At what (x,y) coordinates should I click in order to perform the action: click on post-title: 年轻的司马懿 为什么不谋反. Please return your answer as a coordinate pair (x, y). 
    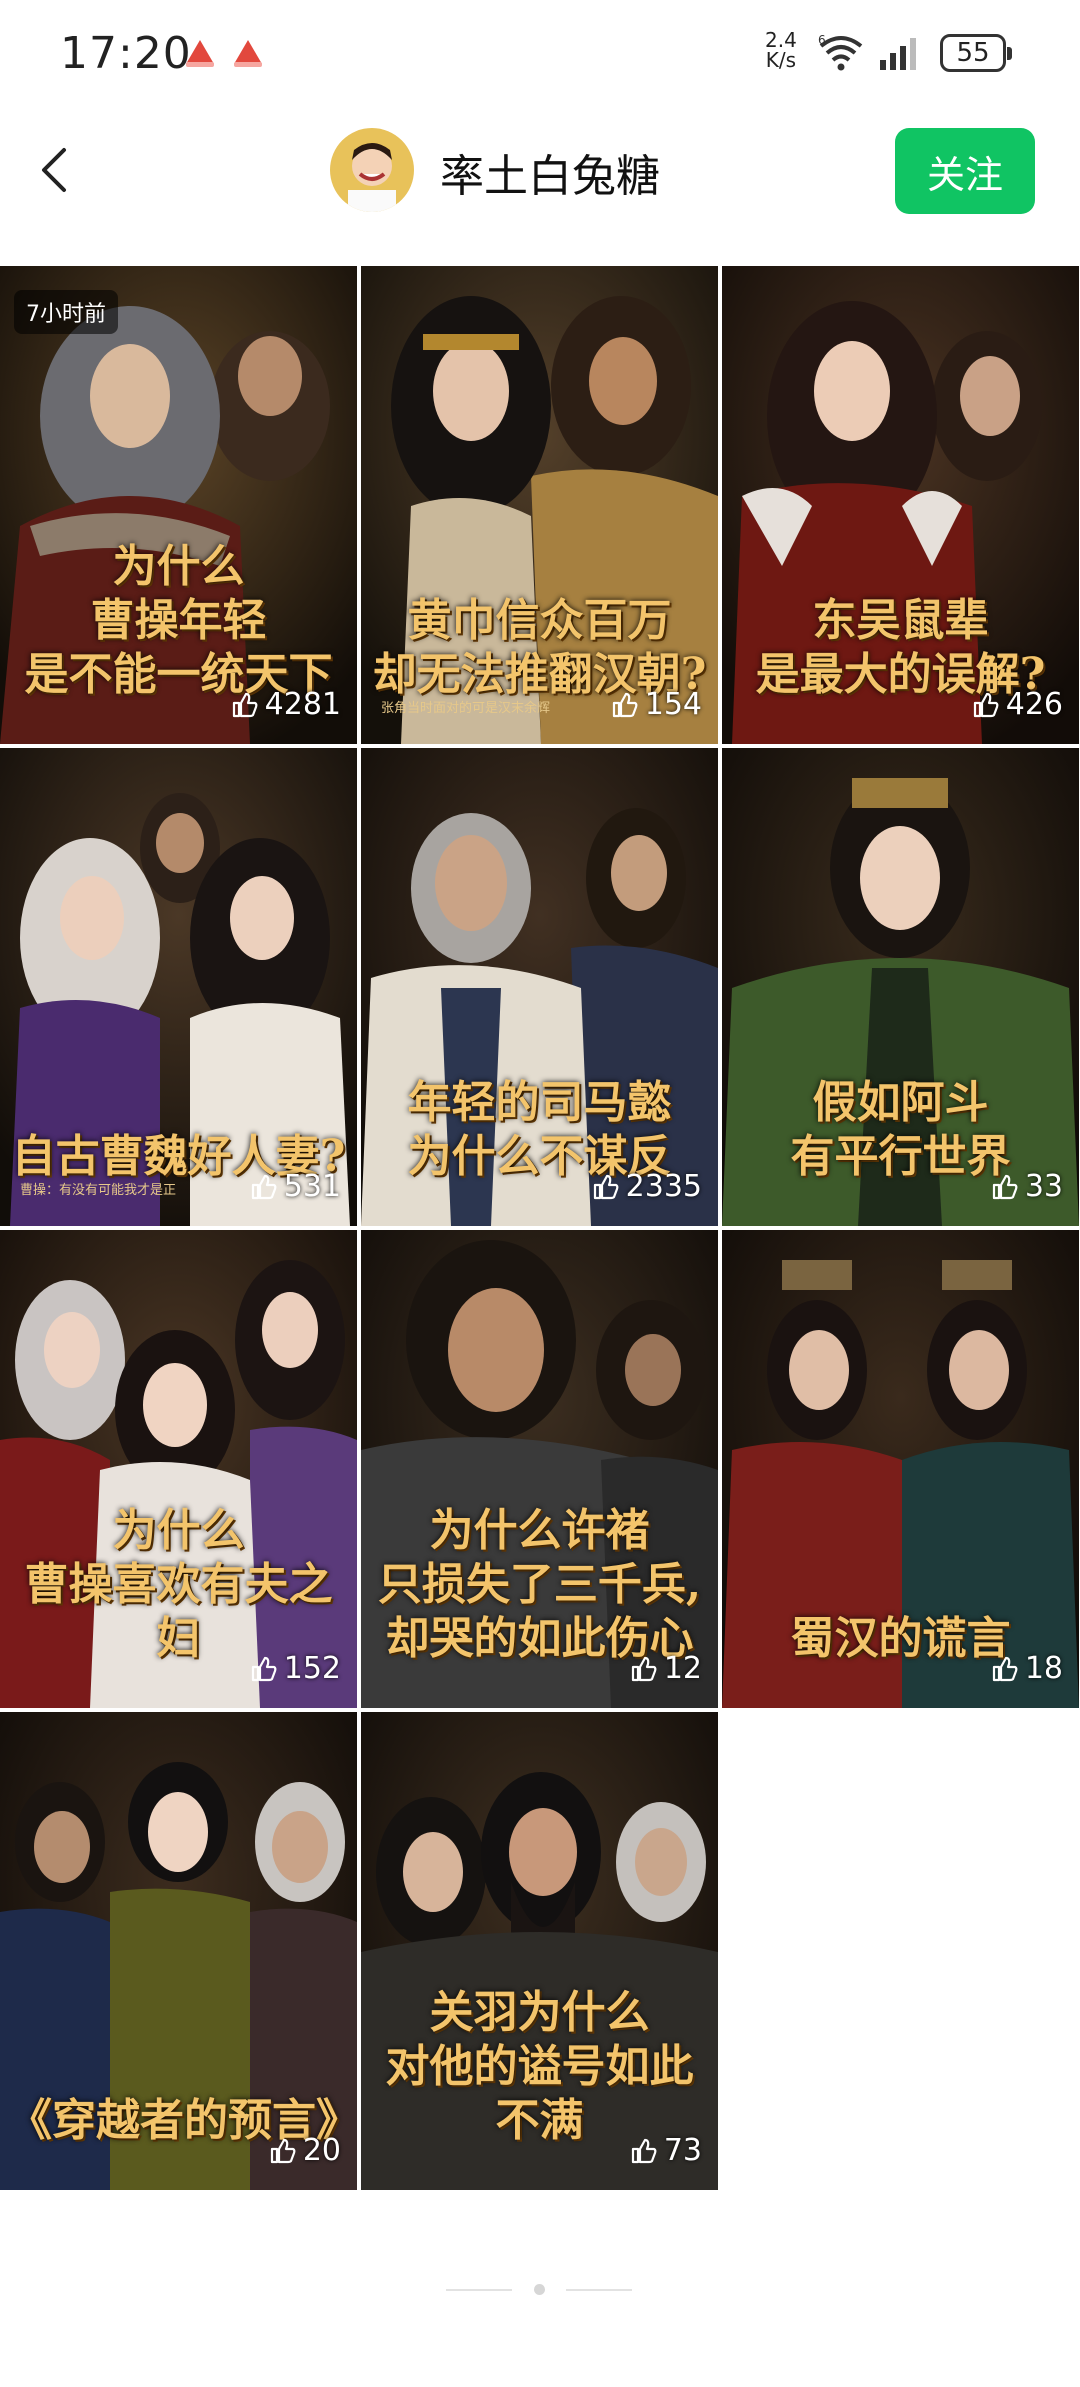
    Looking at the image, I should click on (539, 1129).